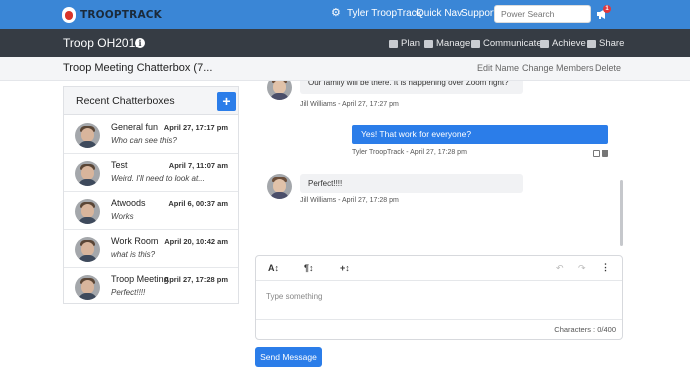 The height and width of the screenshot is (374, 690). Describe the element at coordinates (585, 329) in the screenshot. I see `character-counter: Characters : 0/400` at that location.